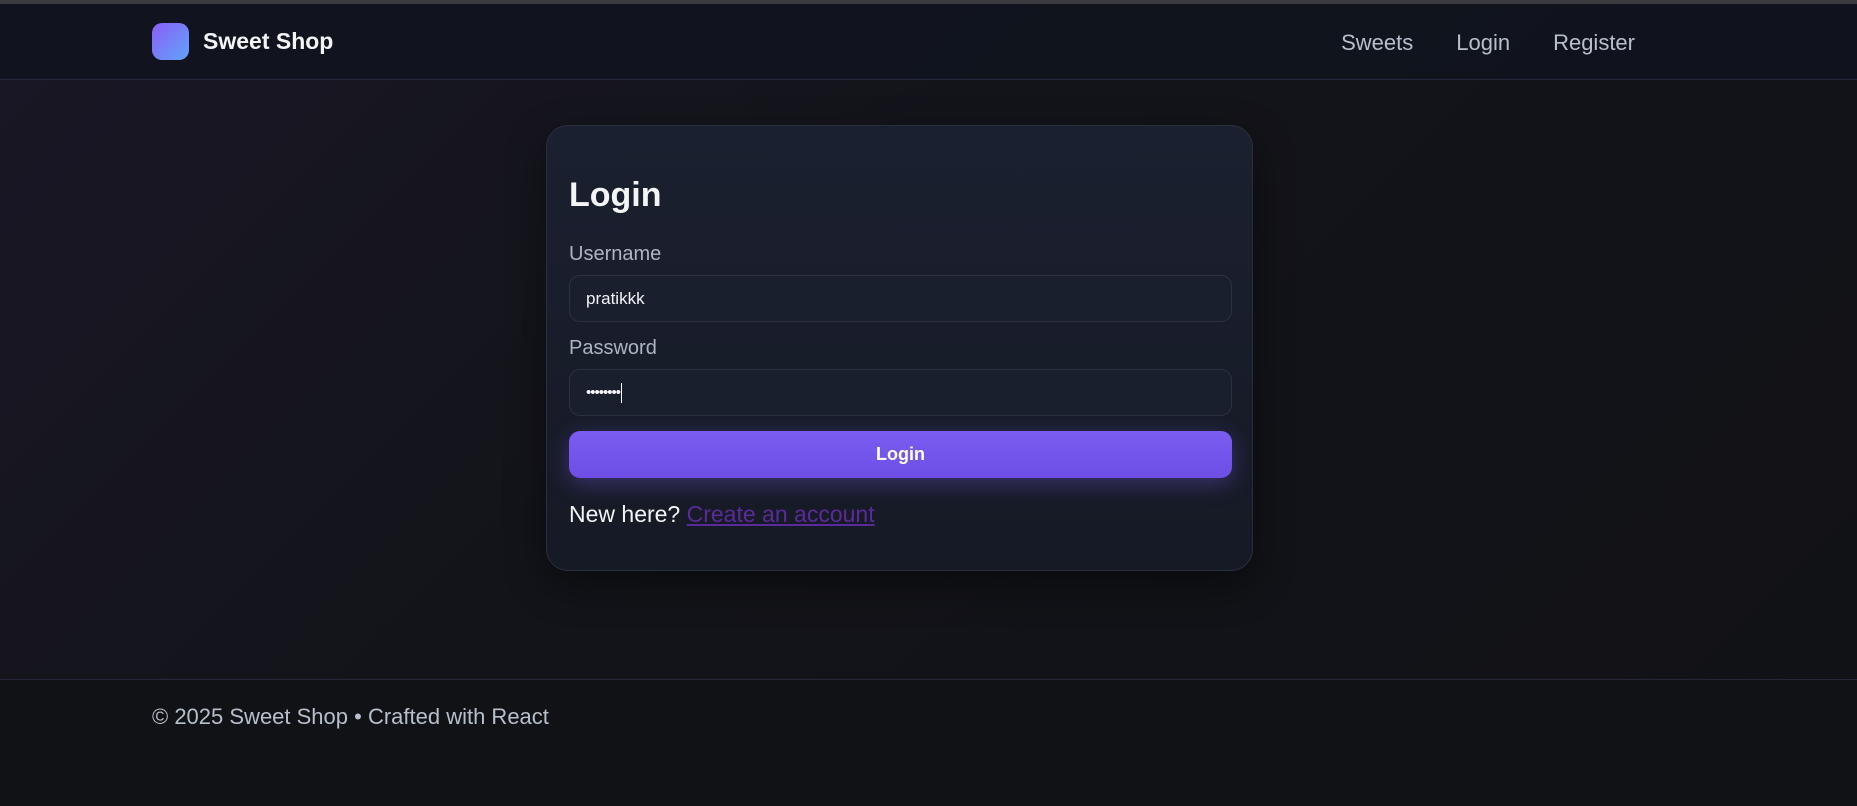  What do you see at coordinates (350, 716) in the screenshot?
I see `footer-text: © 2025 Sweet Shop • Crafted with React` at bounding box center [350, 716].